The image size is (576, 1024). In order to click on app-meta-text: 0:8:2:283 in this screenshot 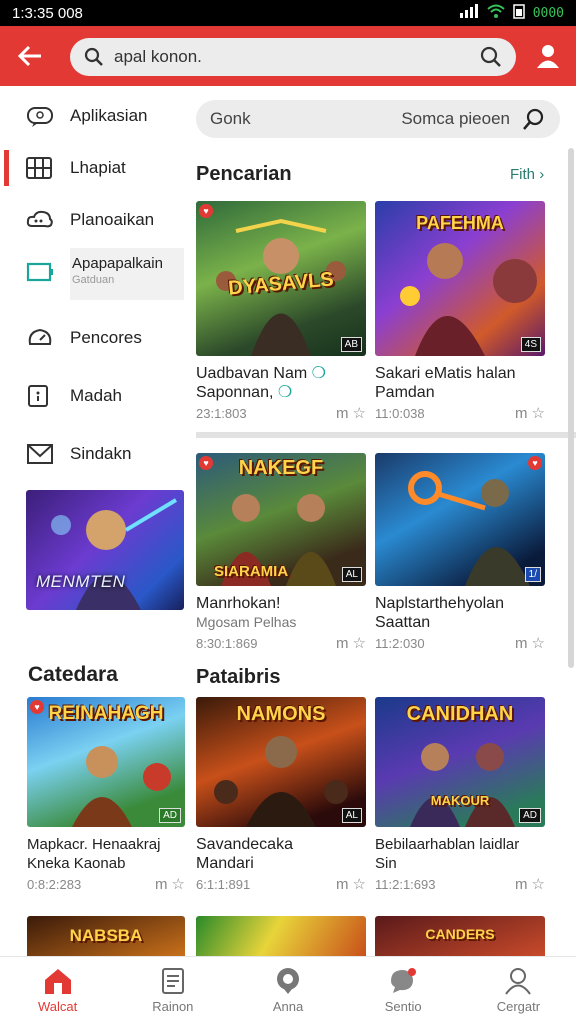, I will do `click(54, 884)`.